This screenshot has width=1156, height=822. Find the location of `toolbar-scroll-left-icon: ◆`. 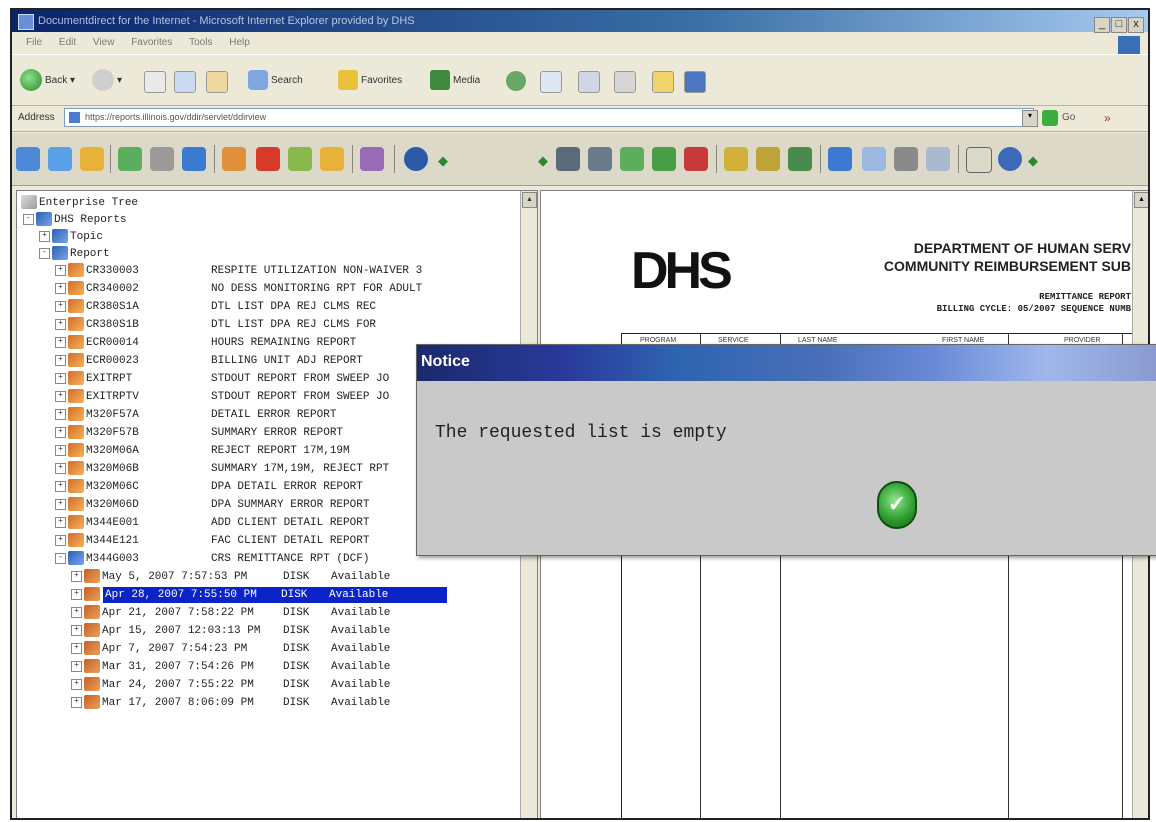

toolbar-scroll-left-icon: ◆ is located at coordinates (543, 161).